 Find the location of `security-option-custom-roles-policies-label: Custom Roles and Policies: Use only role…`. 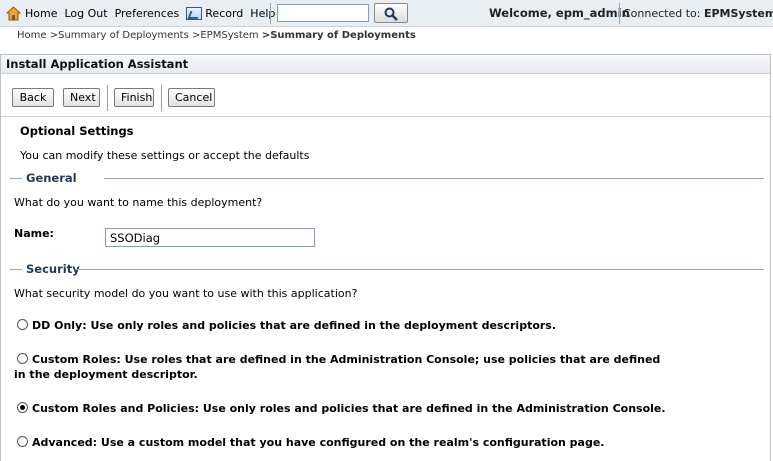

security-option-custom-roles-policies-label: Custom Roles and Policies: Use only role… is located at coordinates (349, 408).